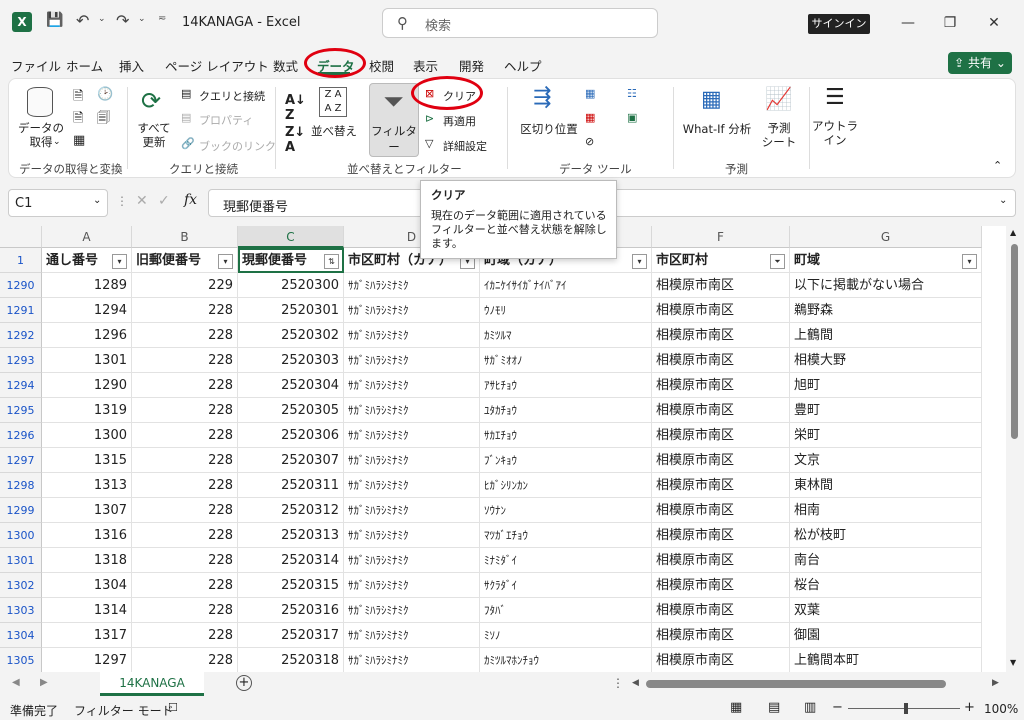 This screenshot has width=1024, height=720. I want to click on grid-cell-c: 2520305, so click(291, 410).